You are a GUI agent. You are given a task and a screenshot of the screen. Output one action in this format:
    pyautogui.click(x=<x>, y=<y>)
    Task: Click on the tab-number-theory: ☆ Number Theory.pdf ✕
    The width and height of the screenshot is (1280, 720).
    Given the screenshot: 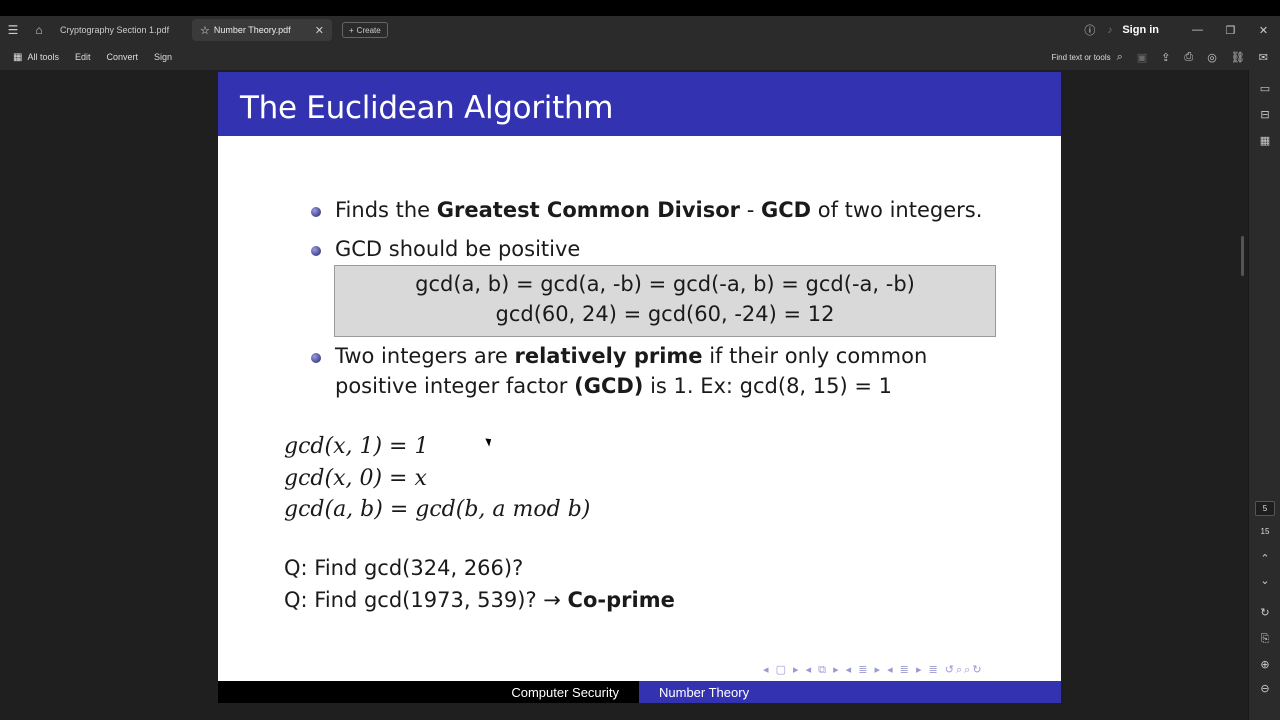 What is the action you would take?
    pyautogui.click(x=262, y=30)
    